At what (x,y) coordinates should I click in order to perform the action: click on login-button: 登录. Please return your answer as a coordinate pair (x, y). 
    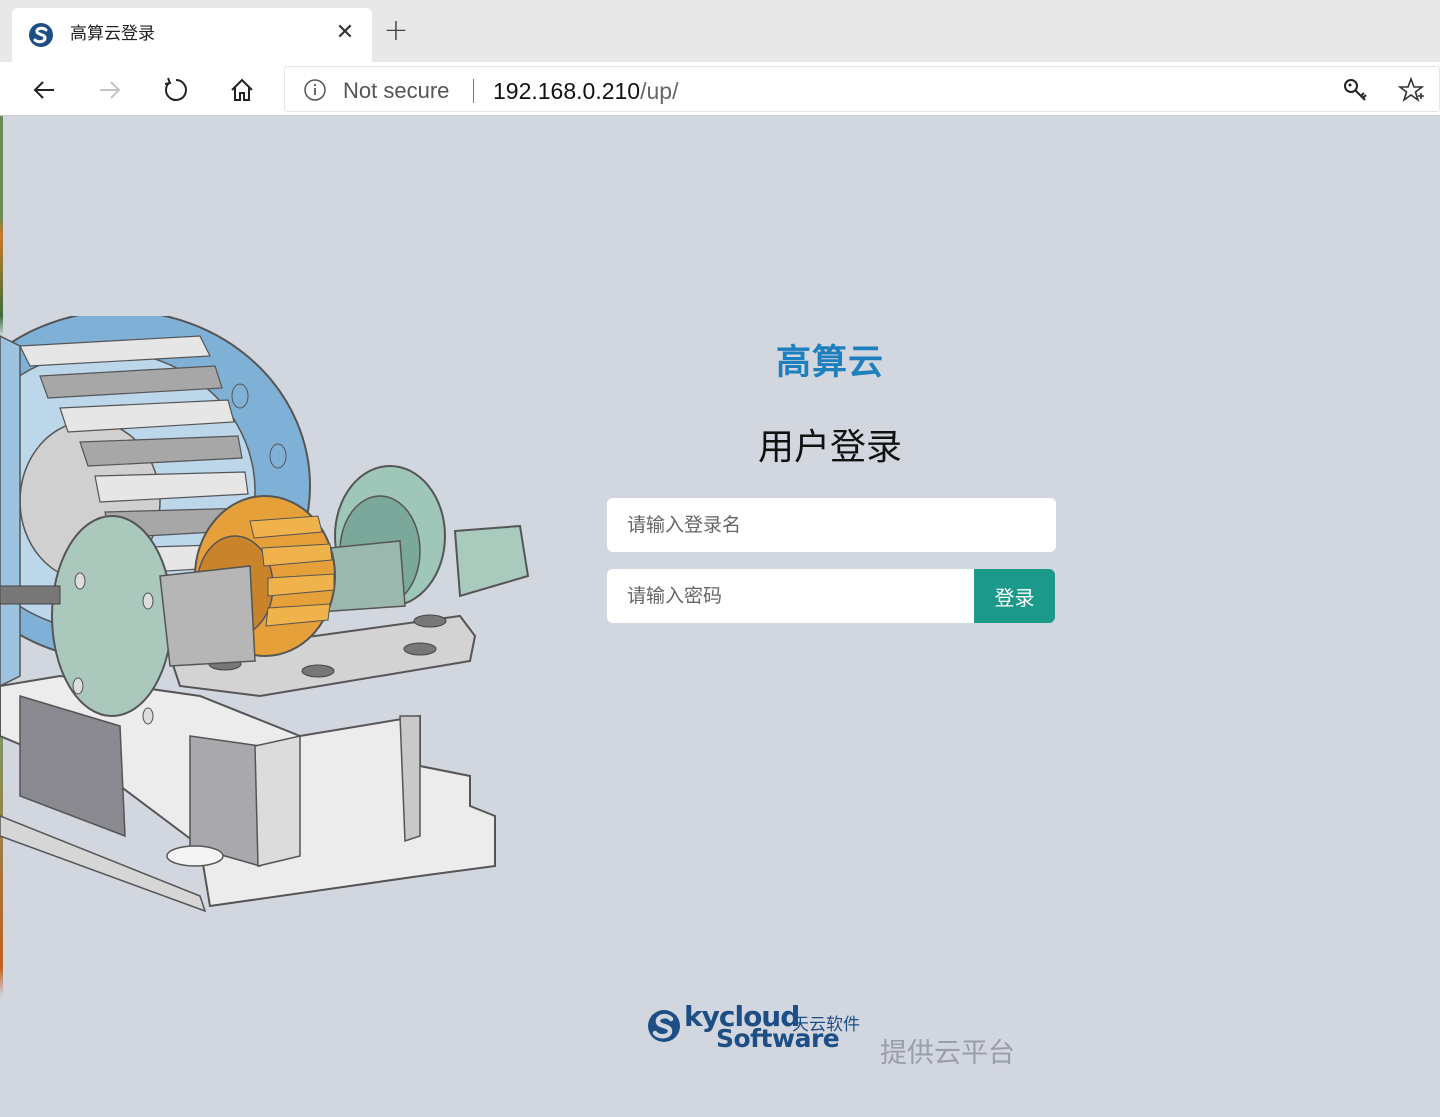
    Looking at the image, I should click on (1014, 596).